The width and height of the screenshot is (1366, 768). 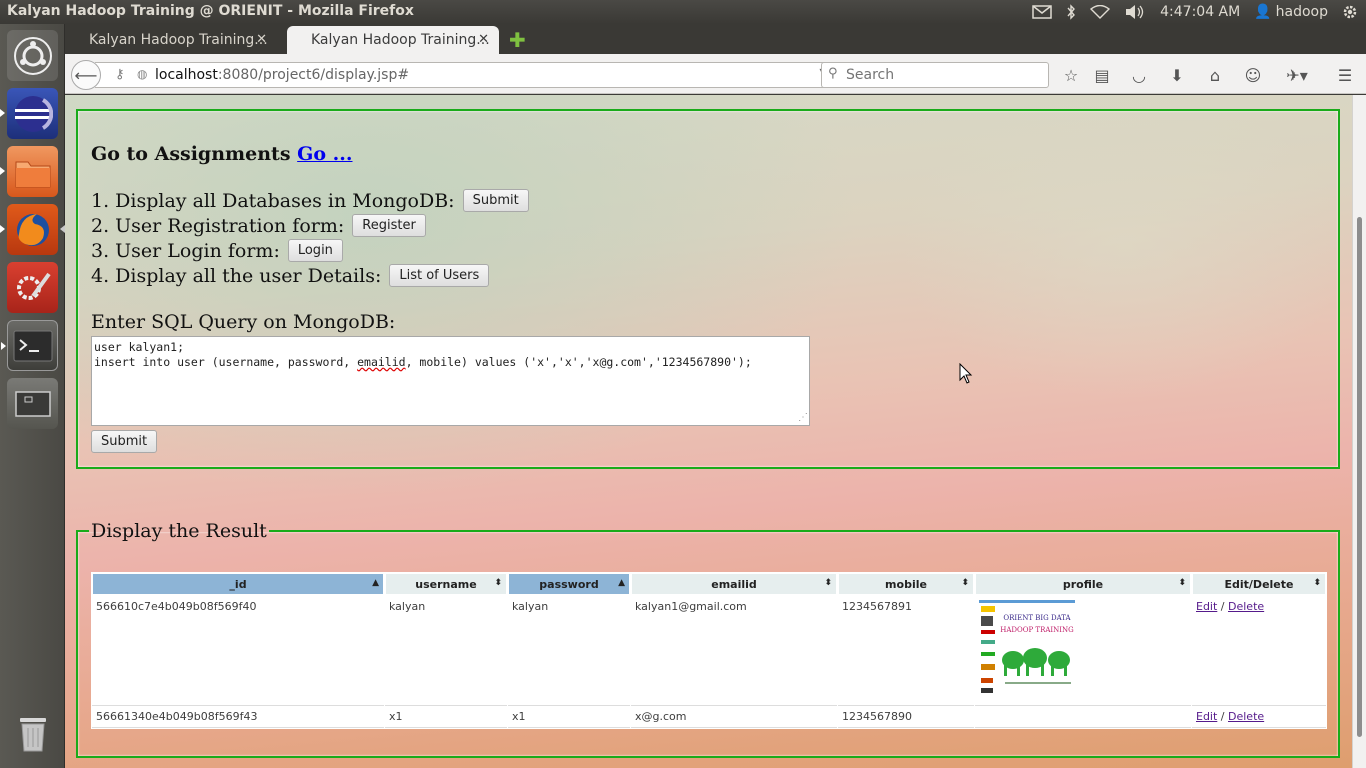 What do you see at coordinates (906, 651) in the screenshot?
I see `cell-mobile: 1234567891` at bounding box center [906, 651].